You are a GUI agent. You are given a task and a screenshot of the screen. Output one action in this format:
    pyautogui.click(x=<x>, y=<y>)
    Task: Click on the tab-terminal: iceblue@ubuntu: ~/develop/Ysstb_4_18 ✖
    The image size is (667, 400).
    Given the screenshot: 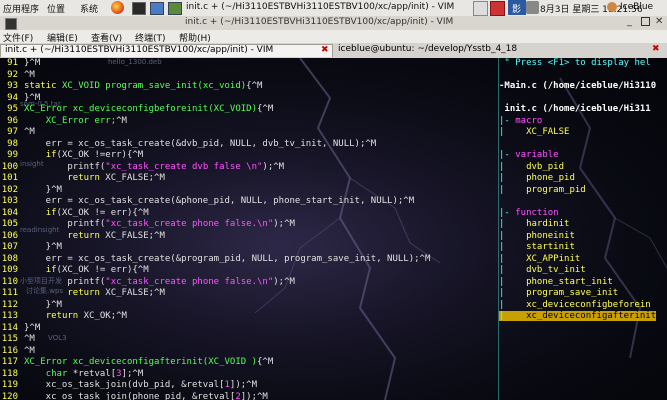 What is the action you would take?
    pyautogui.click(x=500, y=50)
    